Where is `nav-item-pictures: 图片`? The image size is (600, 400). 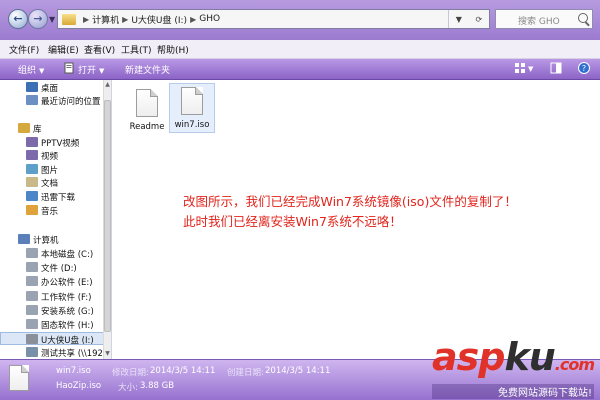
nav-item-pictures: 图片 is located at coordinates (52, 169).